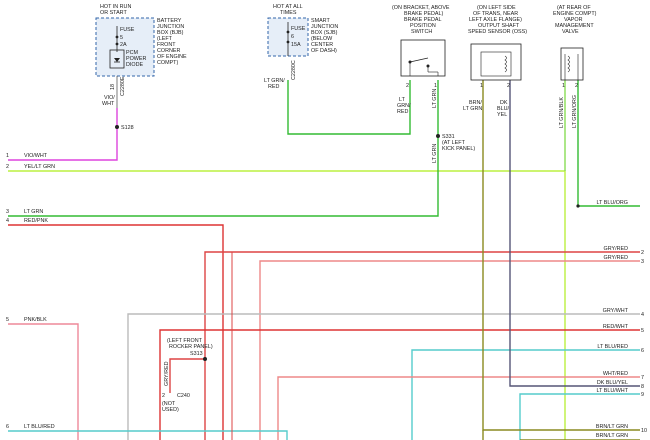  I want to click on sjb-fuse-amp: 15A, so click(296, 45).